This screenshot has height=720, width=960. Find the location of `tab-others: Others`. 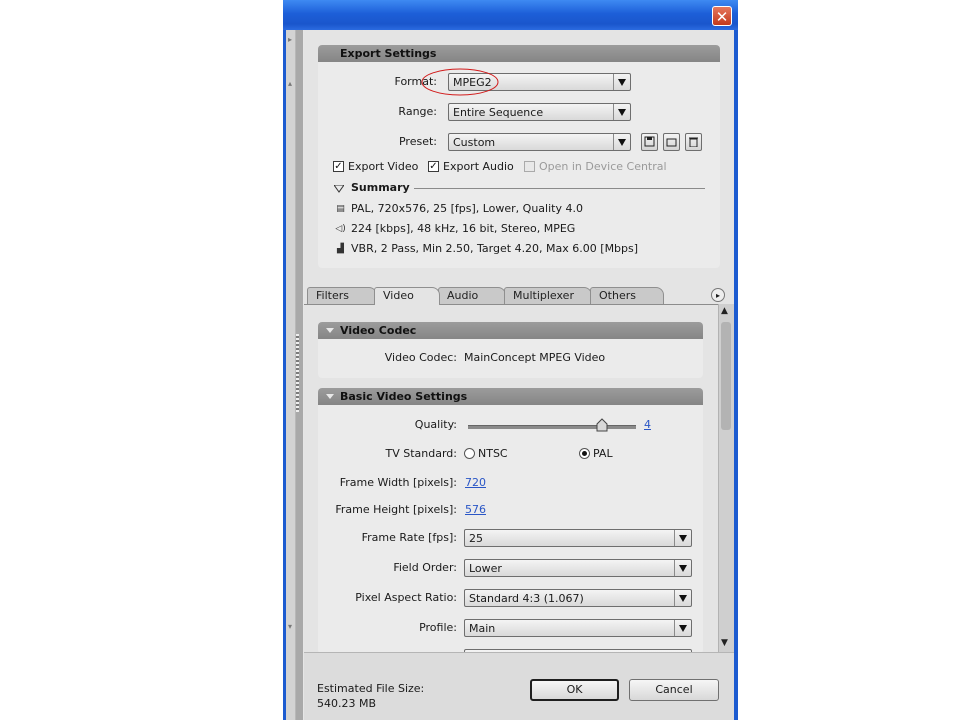

tab-others: Others is located at coordinates (627, 295).